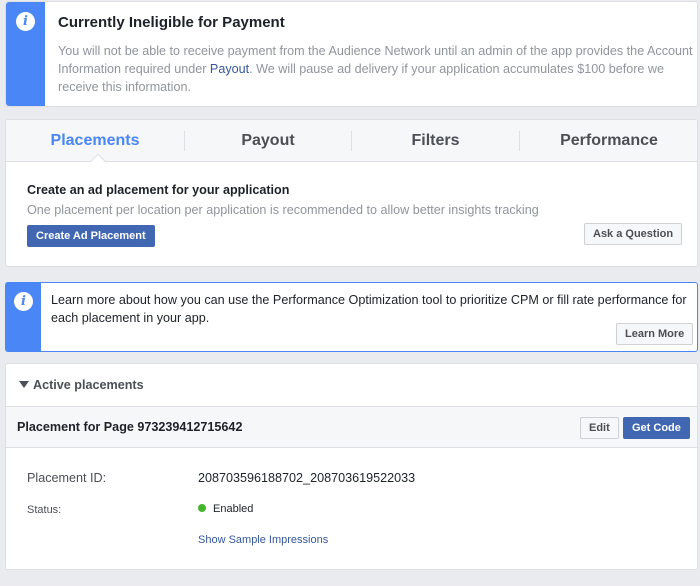 The height and width of the screenshot is (586, 700). Describe the element at coordinates (88, 385) in the screenshot. I see `active-placements-label: Active placements` at that location.